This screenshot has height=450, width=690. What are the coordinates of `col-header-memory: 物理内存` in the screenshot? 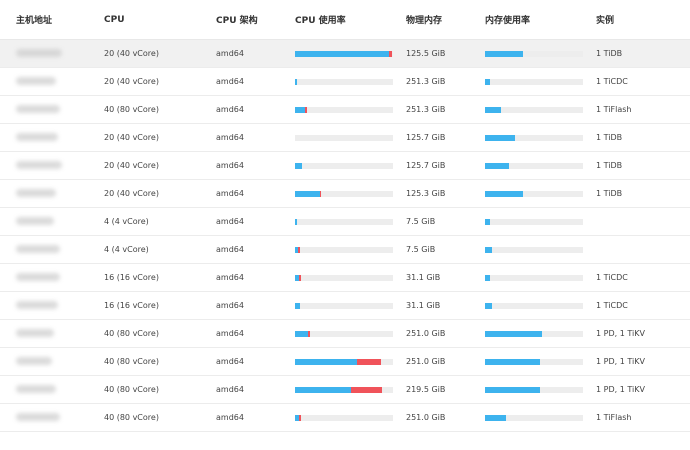 It's located at (445, 20).